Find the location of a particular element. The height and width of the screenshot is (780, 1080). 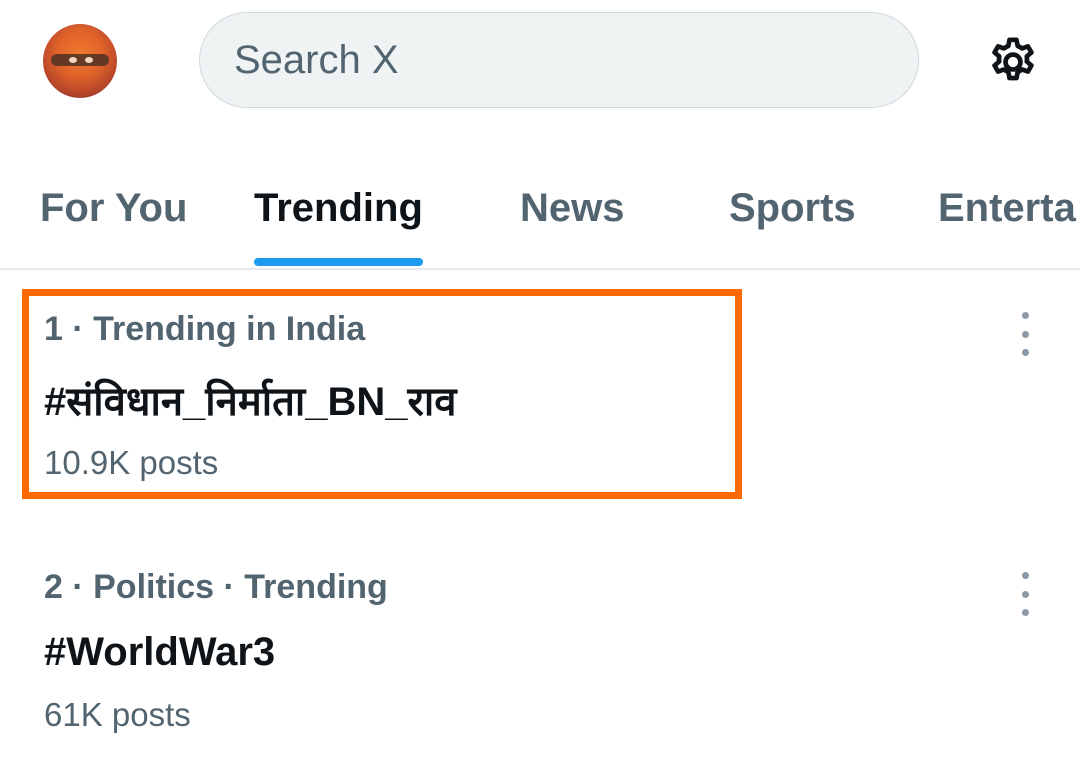

tab-for-you: For You is located at coordinates (113, 209).